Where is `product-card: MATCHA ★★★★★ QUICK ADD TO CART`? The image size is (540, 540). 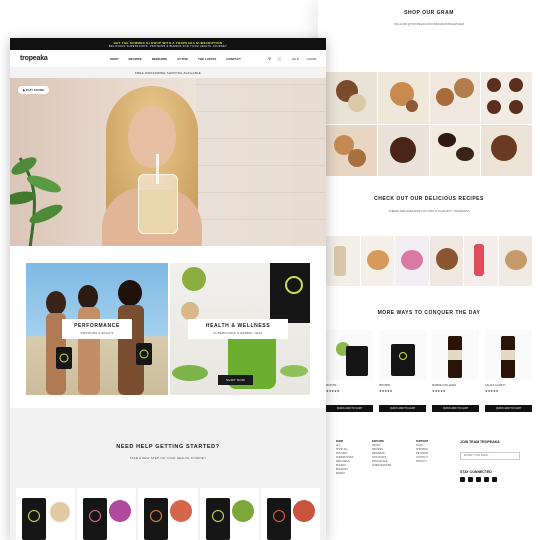 product-card: MATCHA ★★★★★ QUICK ADD TO CART is located at coordinates (349, 371).